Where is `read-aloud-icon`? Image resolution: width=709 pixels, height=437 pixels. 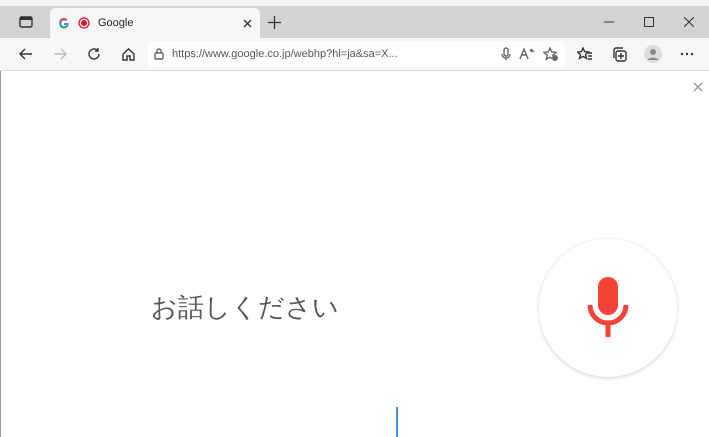
read-aloud-icon is located at coordinates (527, 54).